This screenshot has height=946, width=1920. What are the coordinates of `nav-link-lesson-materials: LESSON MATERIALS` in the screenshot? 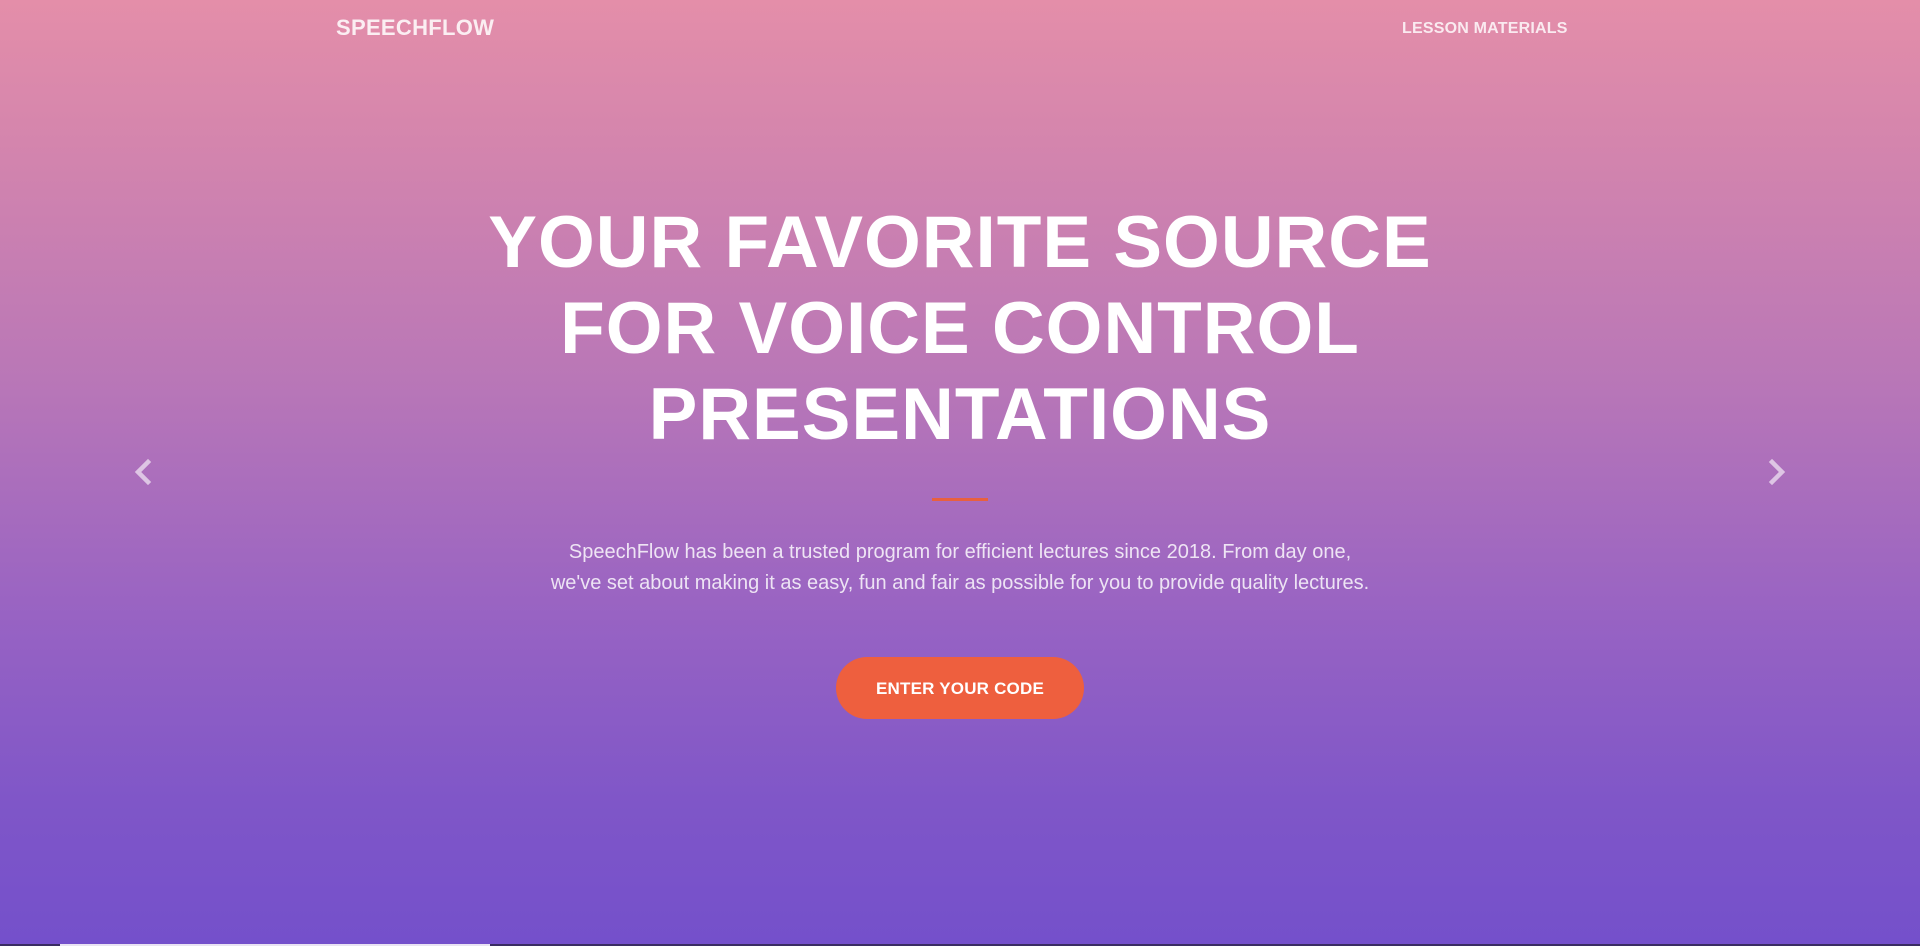 It's located at (1485, 29).